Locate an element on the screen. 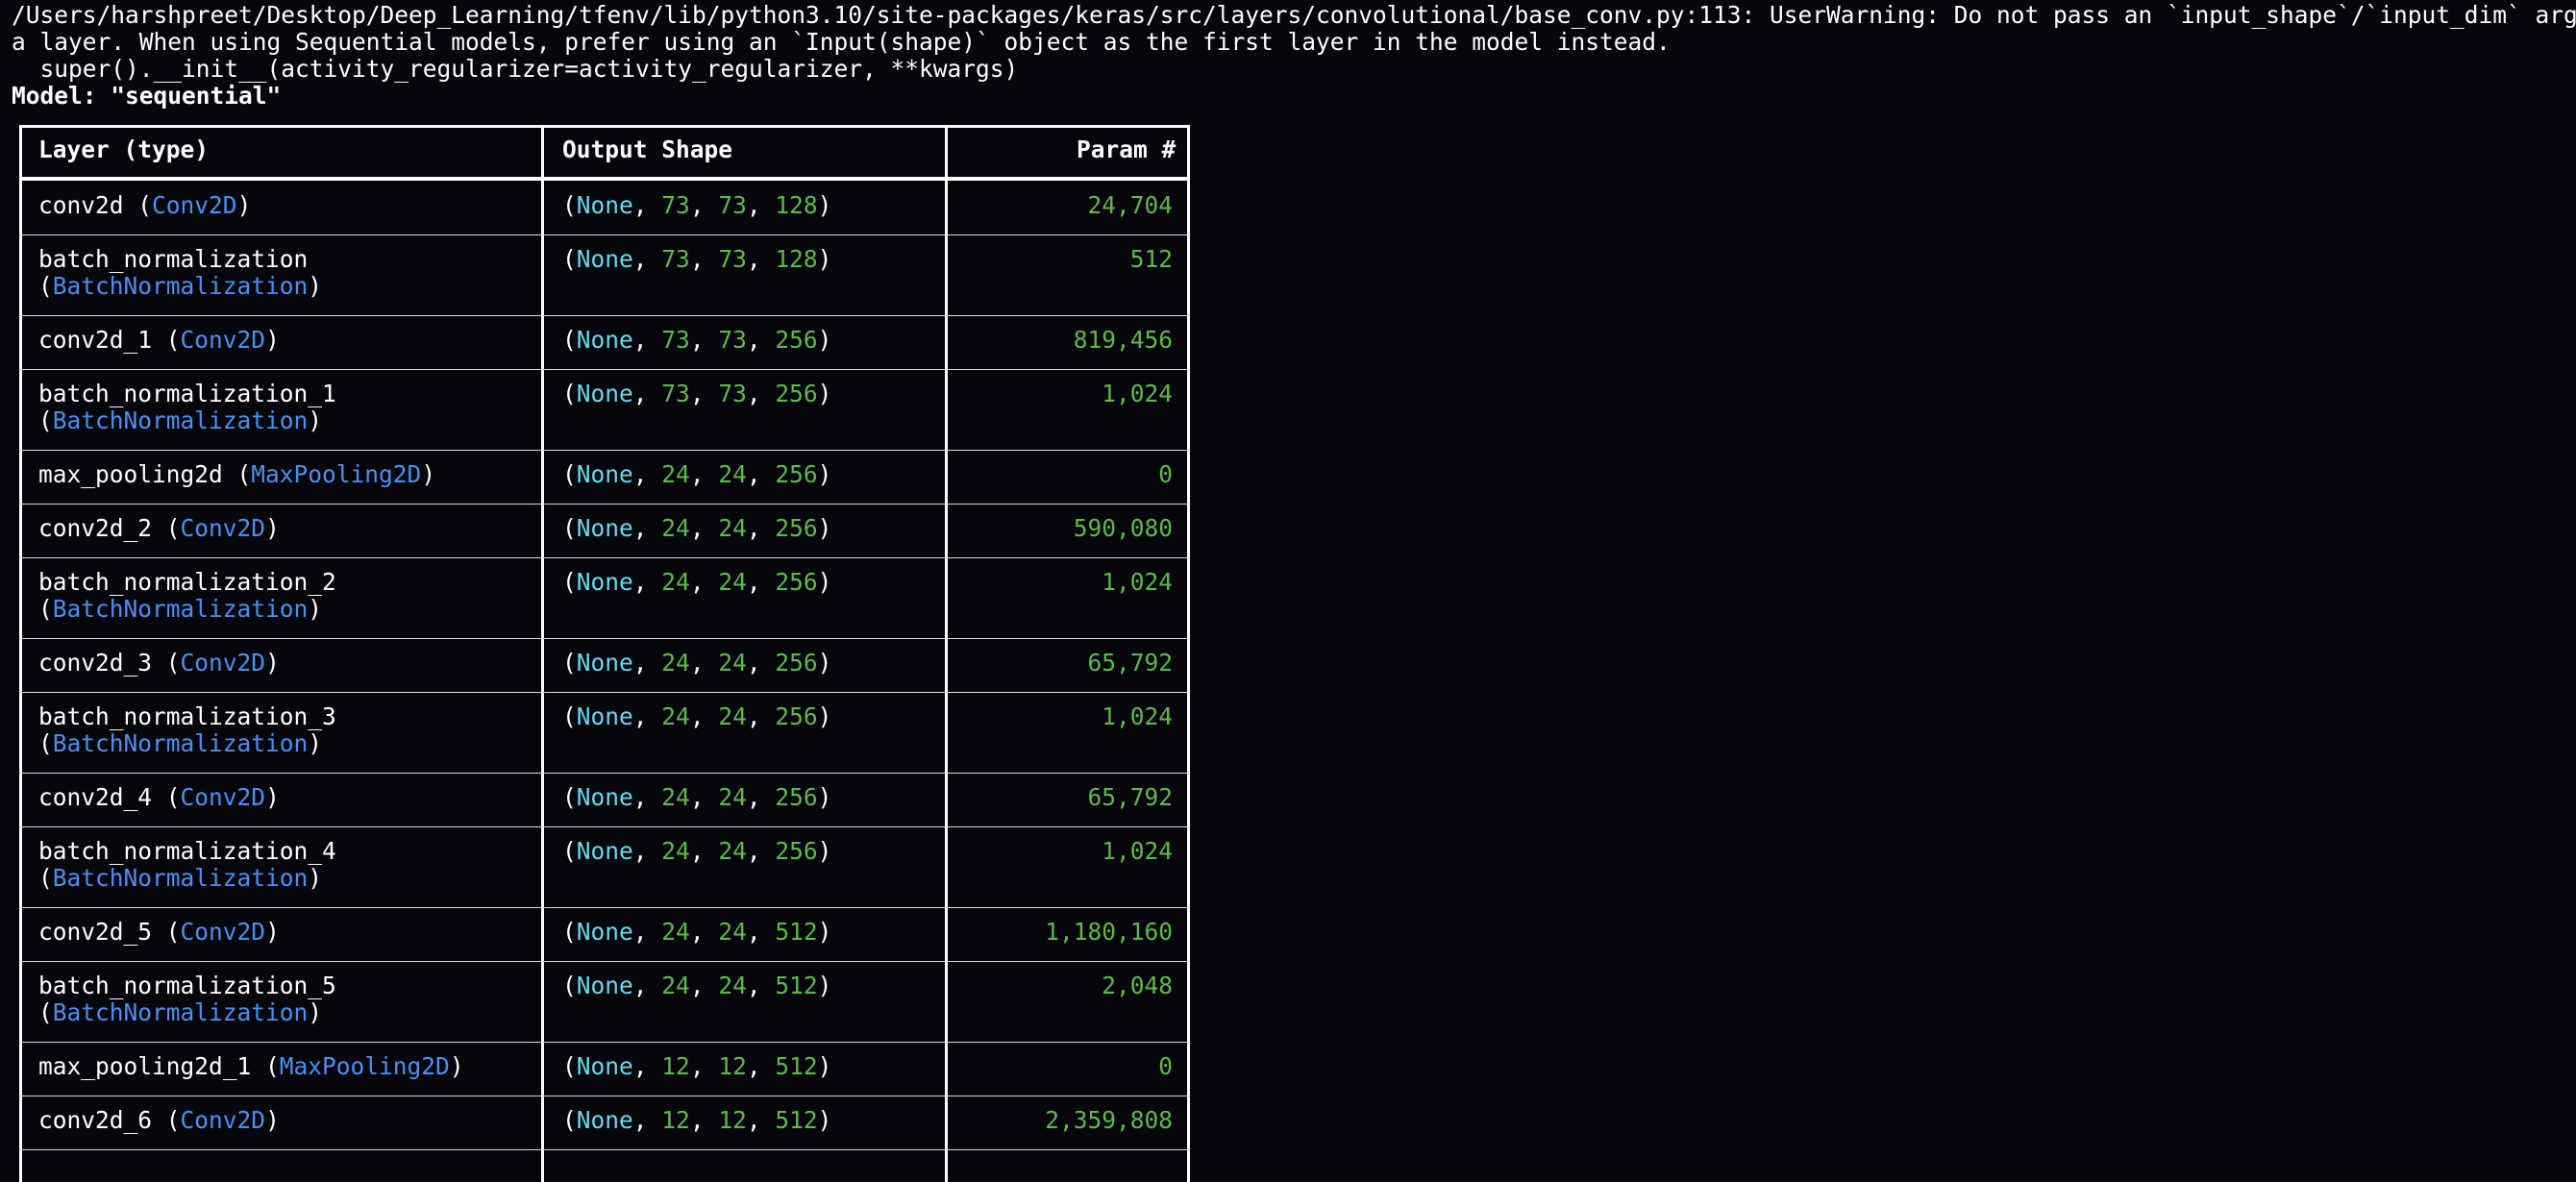  layer-name-cell: conv2d_5 (Conv2D) is located at coordinates (159, 932).